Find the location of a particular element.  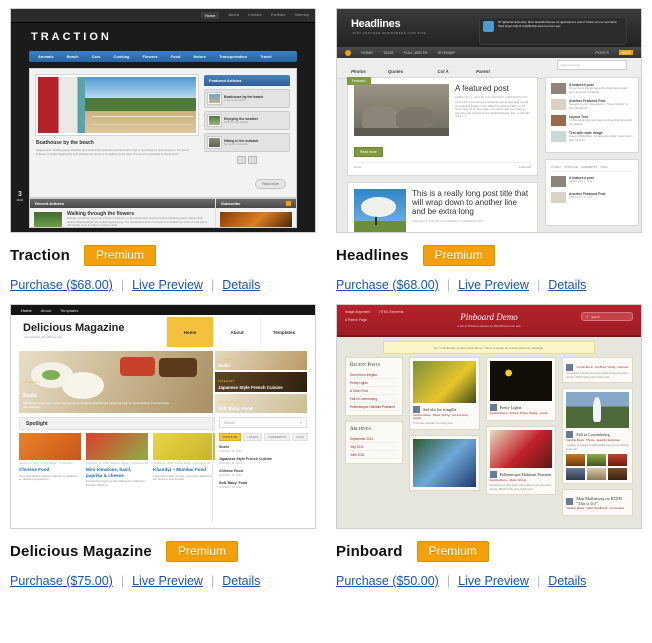

cat-cars: Cars is located at coordinates (96, 56).